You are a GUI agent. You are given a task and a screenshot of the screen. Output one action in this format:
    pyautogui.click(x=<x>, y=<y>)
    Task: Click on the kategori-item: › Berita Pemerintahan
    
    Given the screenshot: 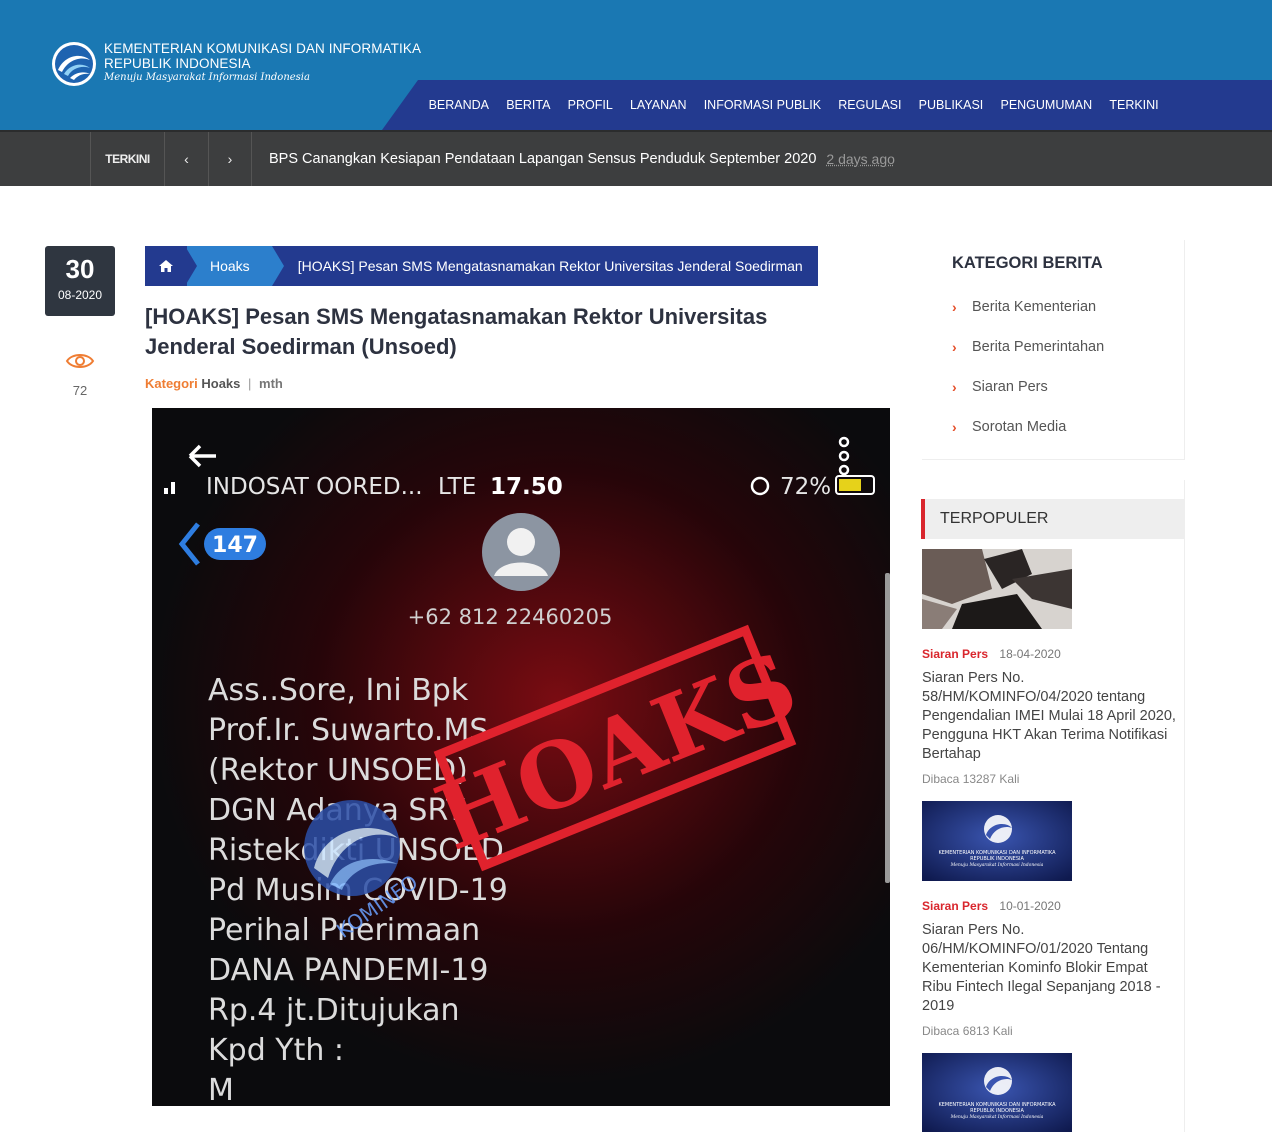 What is the action you would take?
    pyautogui.click(x=1028, y=359)
    